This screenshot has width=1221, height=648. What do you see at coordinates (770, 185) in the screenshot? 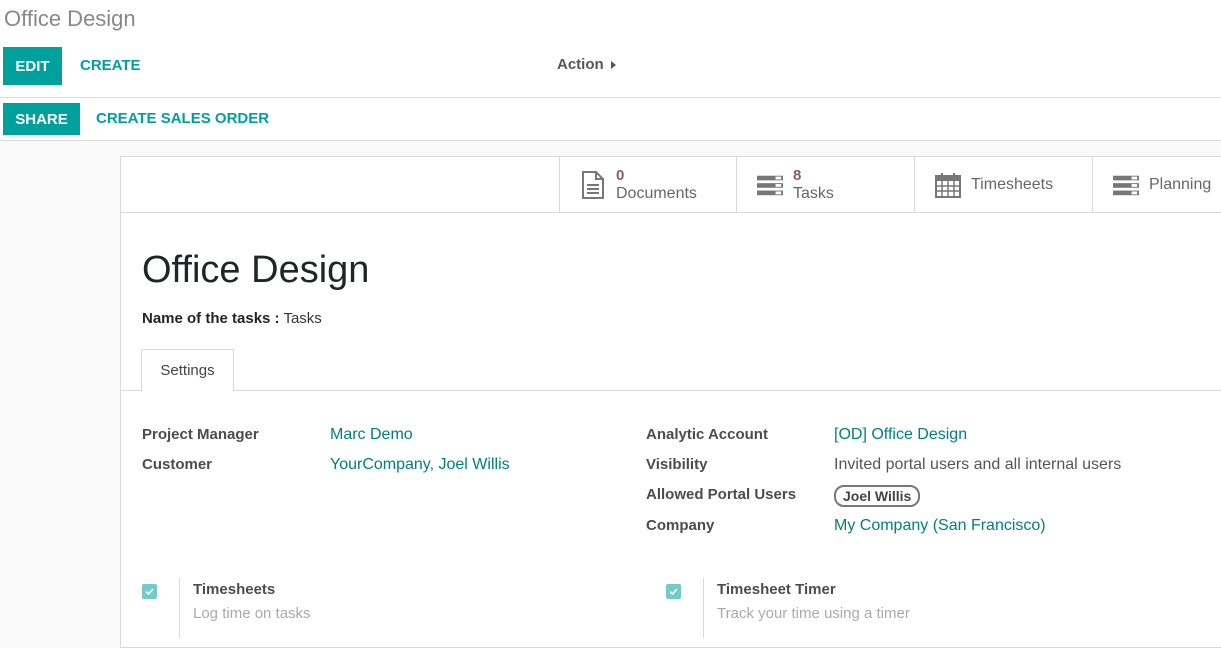
I see `tasks-icon` at bounding box center [770, 185].